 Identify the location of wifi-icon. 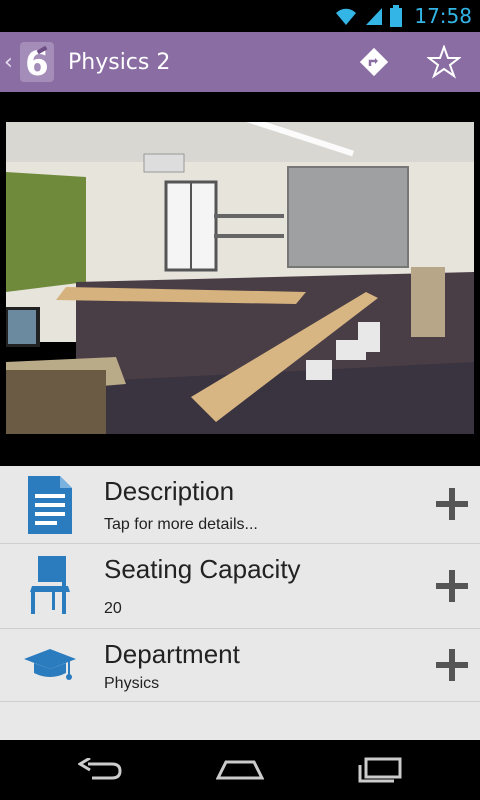
(346, 17).